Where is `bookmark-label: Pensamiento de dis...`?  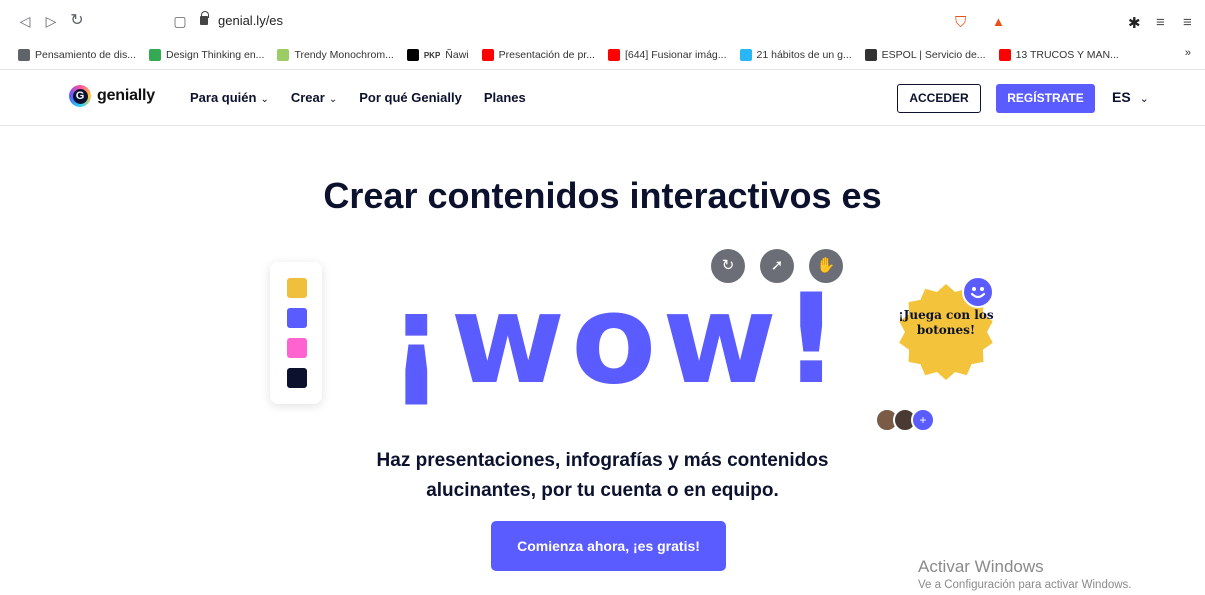
bookmark-label: Pensamiento de dis... is located at coordinates (85, 55).